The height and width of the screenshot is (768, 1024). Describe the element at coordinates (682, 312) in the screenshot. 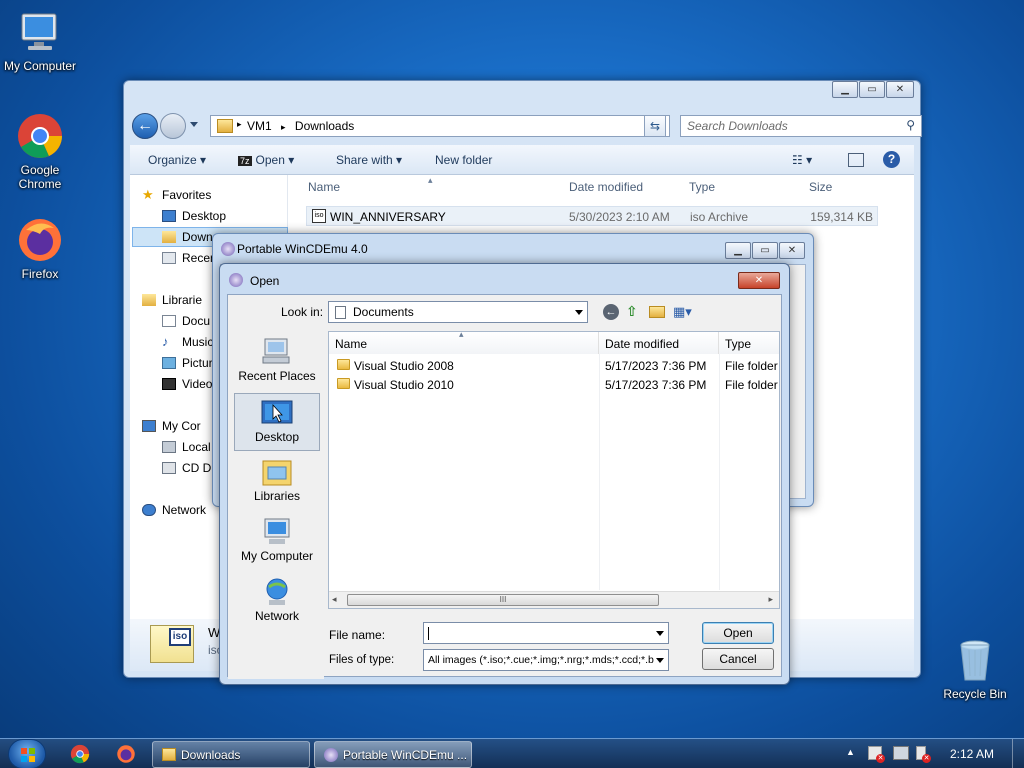

I see `view-menu-icon: ▦▾` at that location.